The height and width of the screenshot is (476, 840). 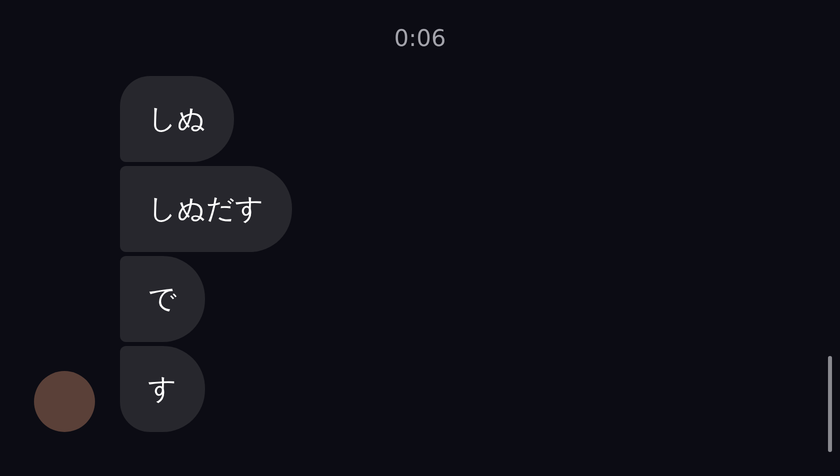 I want to click on message-bubble: しぬ, so click(x=177, y=119).